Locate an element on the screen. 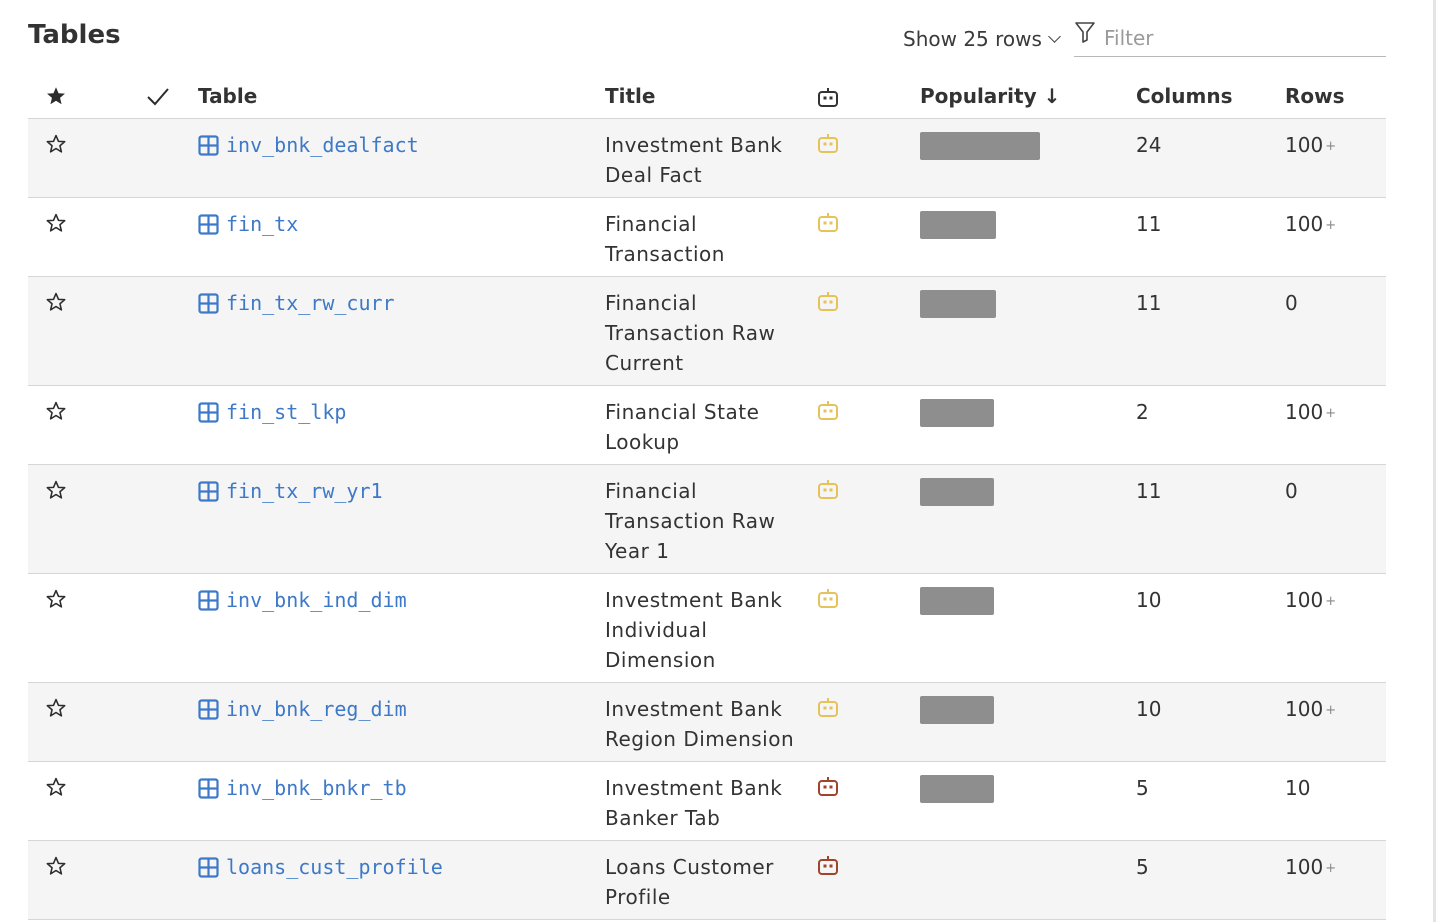 The width and height of the screenshot is (1436, 922). column-count: 2 is located at coordinates (1142, 412).